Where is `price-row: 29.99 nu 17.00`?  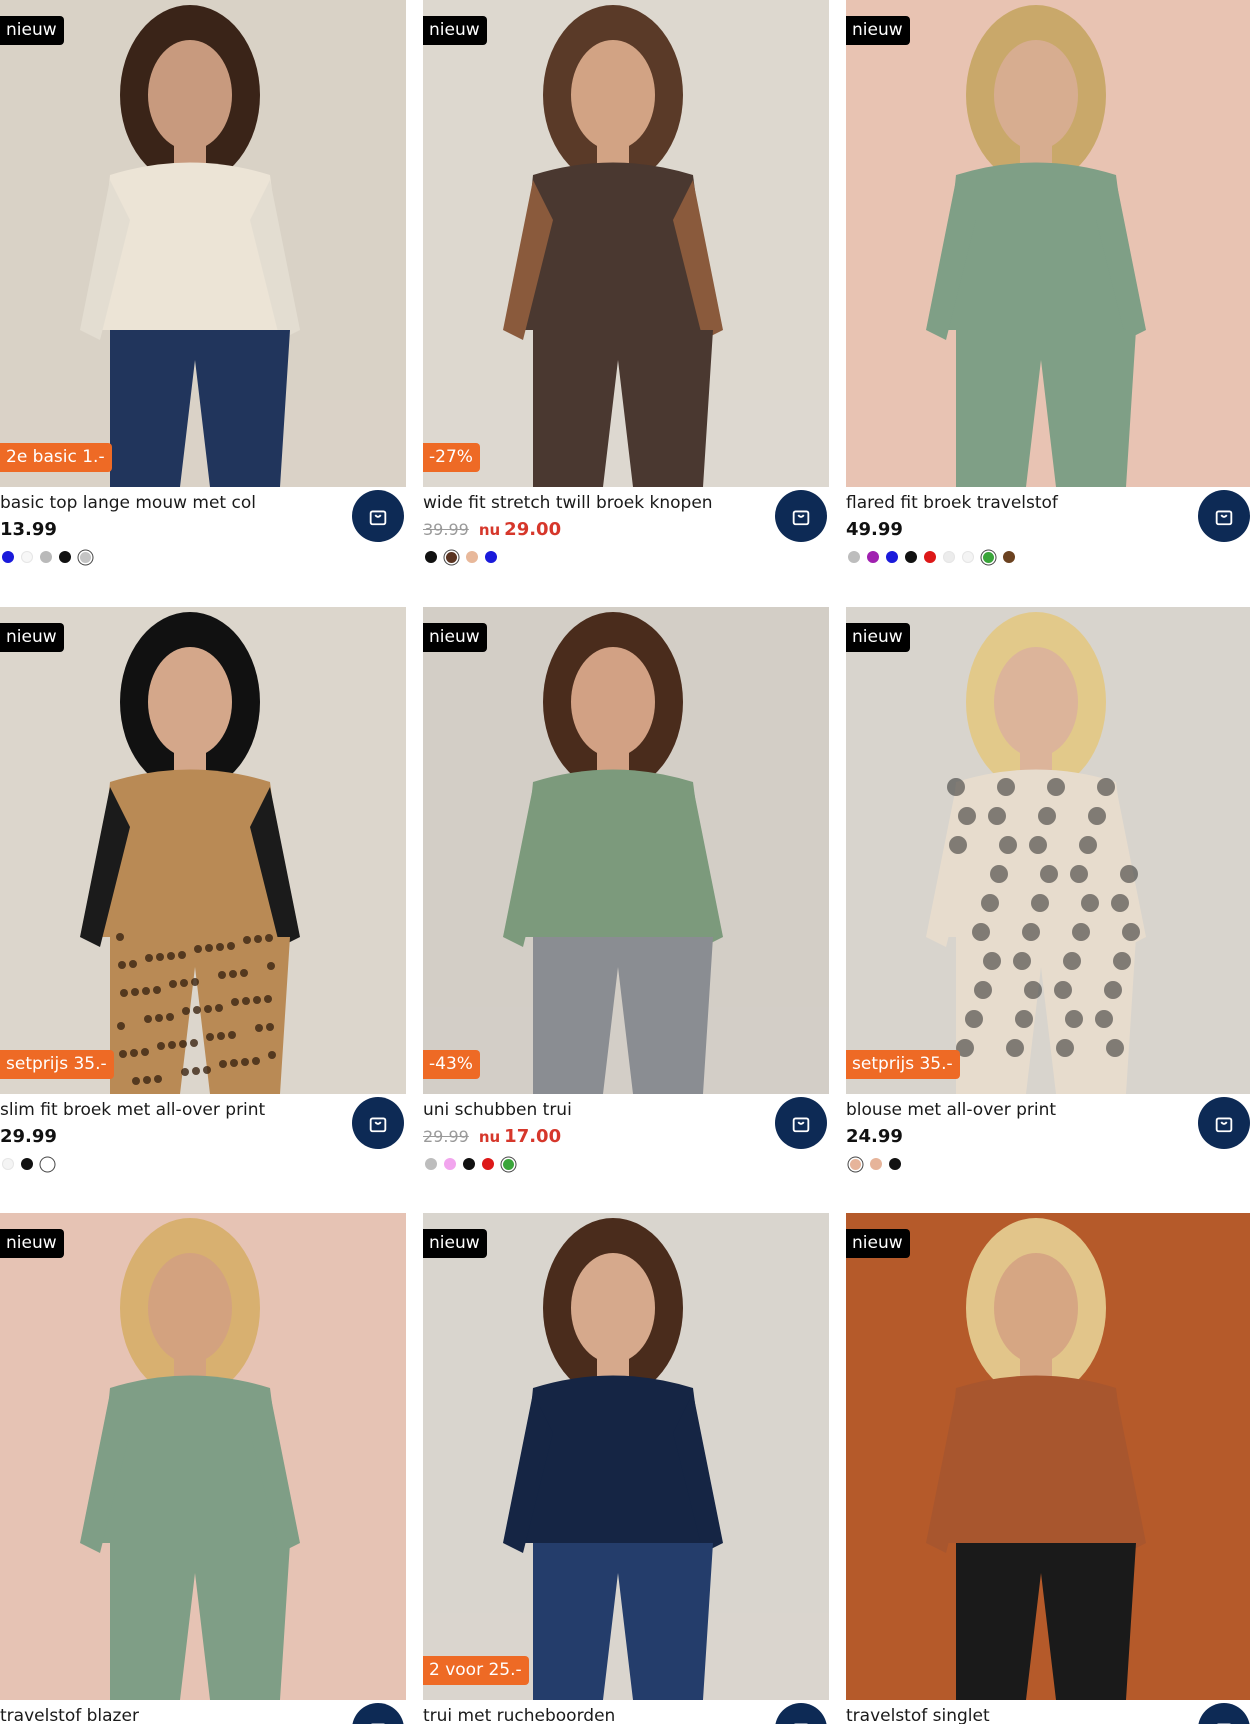
price-row: 29.99 nu 17.00 is located at coordinates (492, 1137).